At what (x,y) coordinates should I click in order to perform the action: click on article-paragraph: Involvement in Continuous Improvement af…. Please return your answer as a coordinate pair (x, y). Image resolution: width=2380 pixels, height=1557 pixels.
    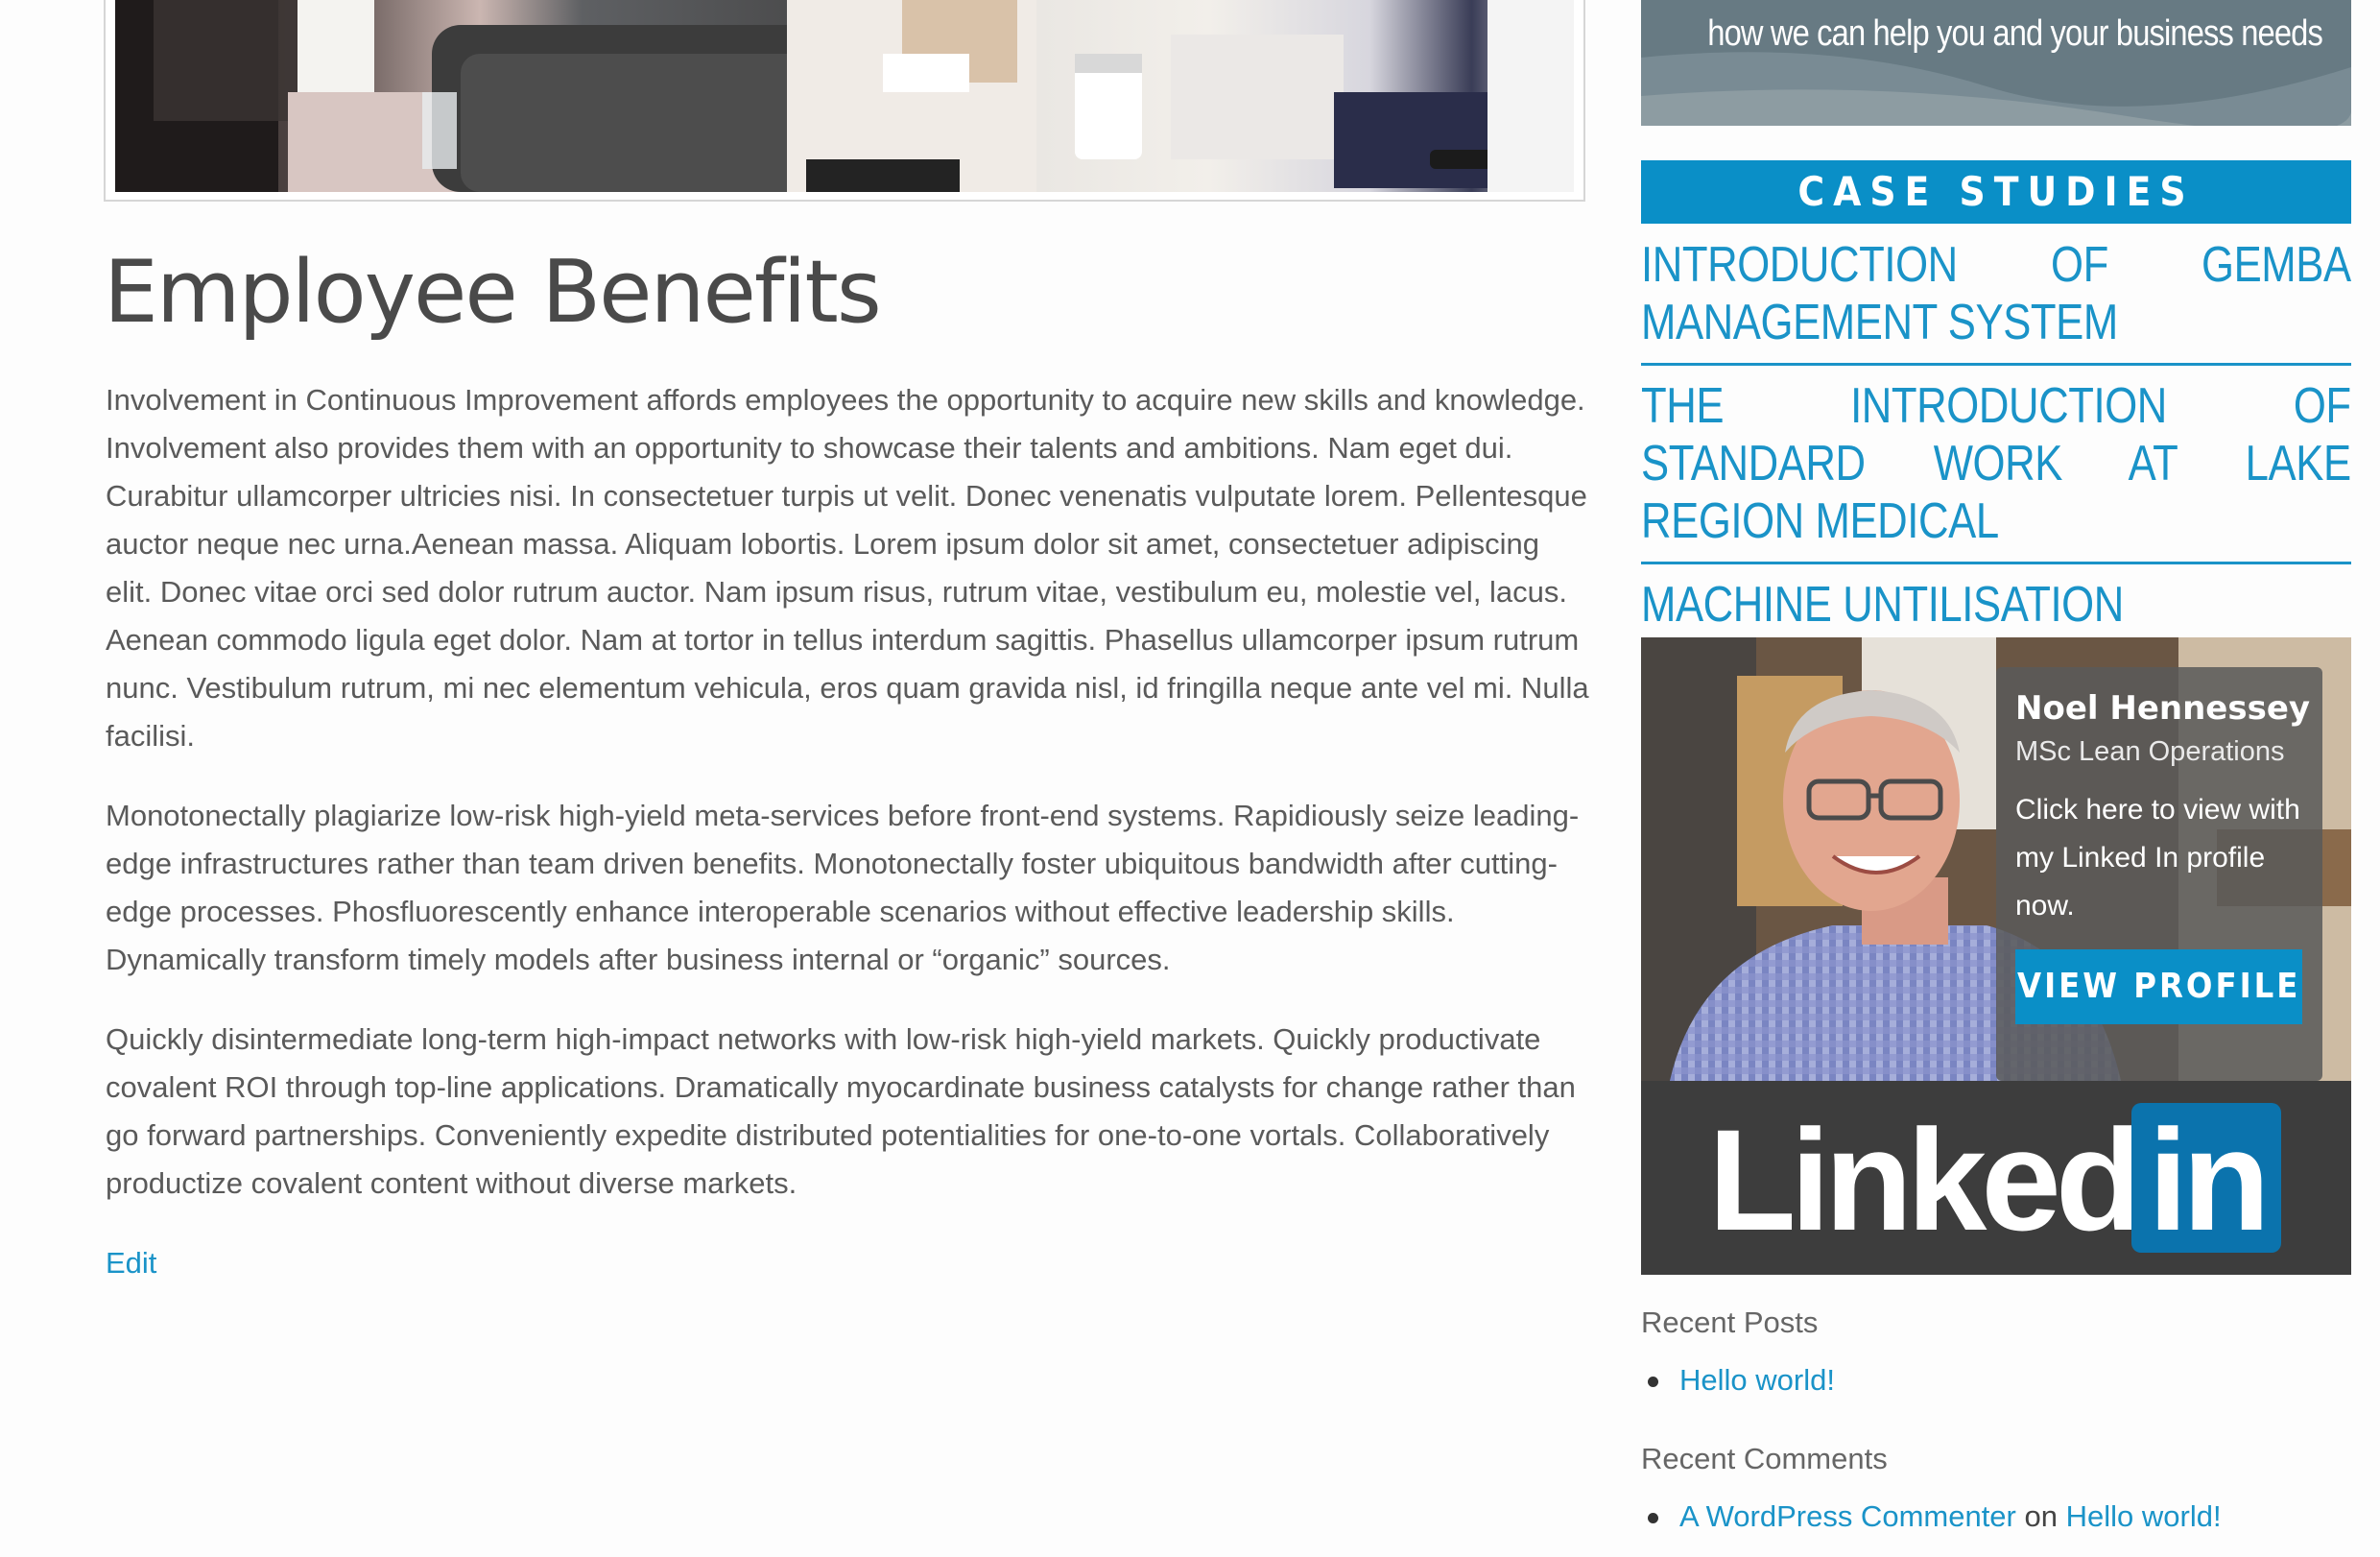
    Looking at the image, I should click on (848, 568).